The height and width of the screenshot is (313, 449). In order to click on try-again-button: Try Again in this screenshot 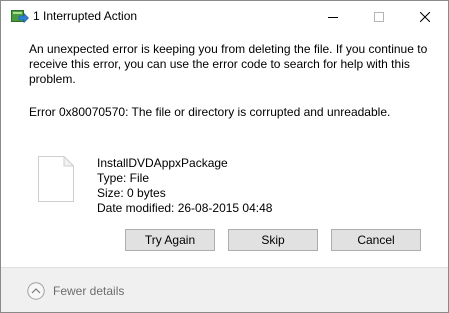, I will do `click(170, 240)`.